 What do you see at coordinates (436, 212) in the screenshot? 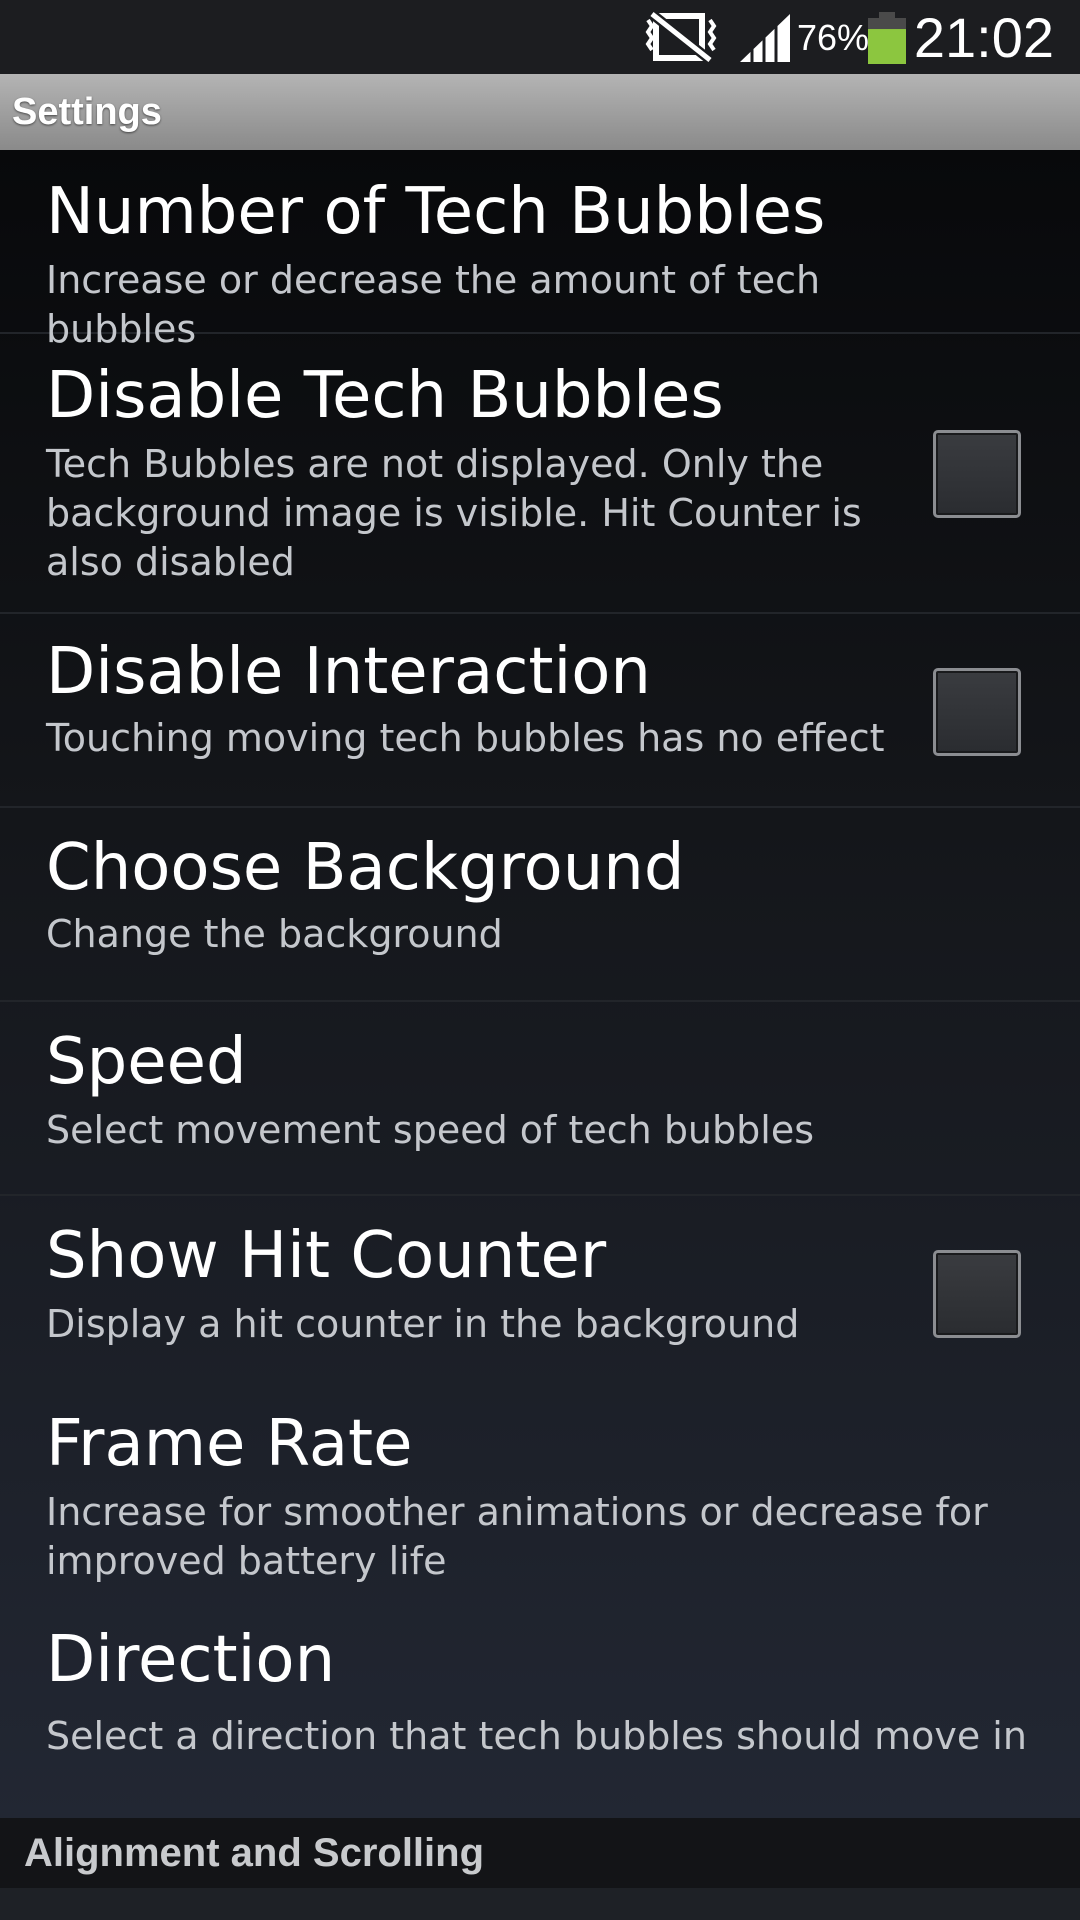
I see `pref-title: Number of Tech Bubbles` at bounding box center [436, 212].